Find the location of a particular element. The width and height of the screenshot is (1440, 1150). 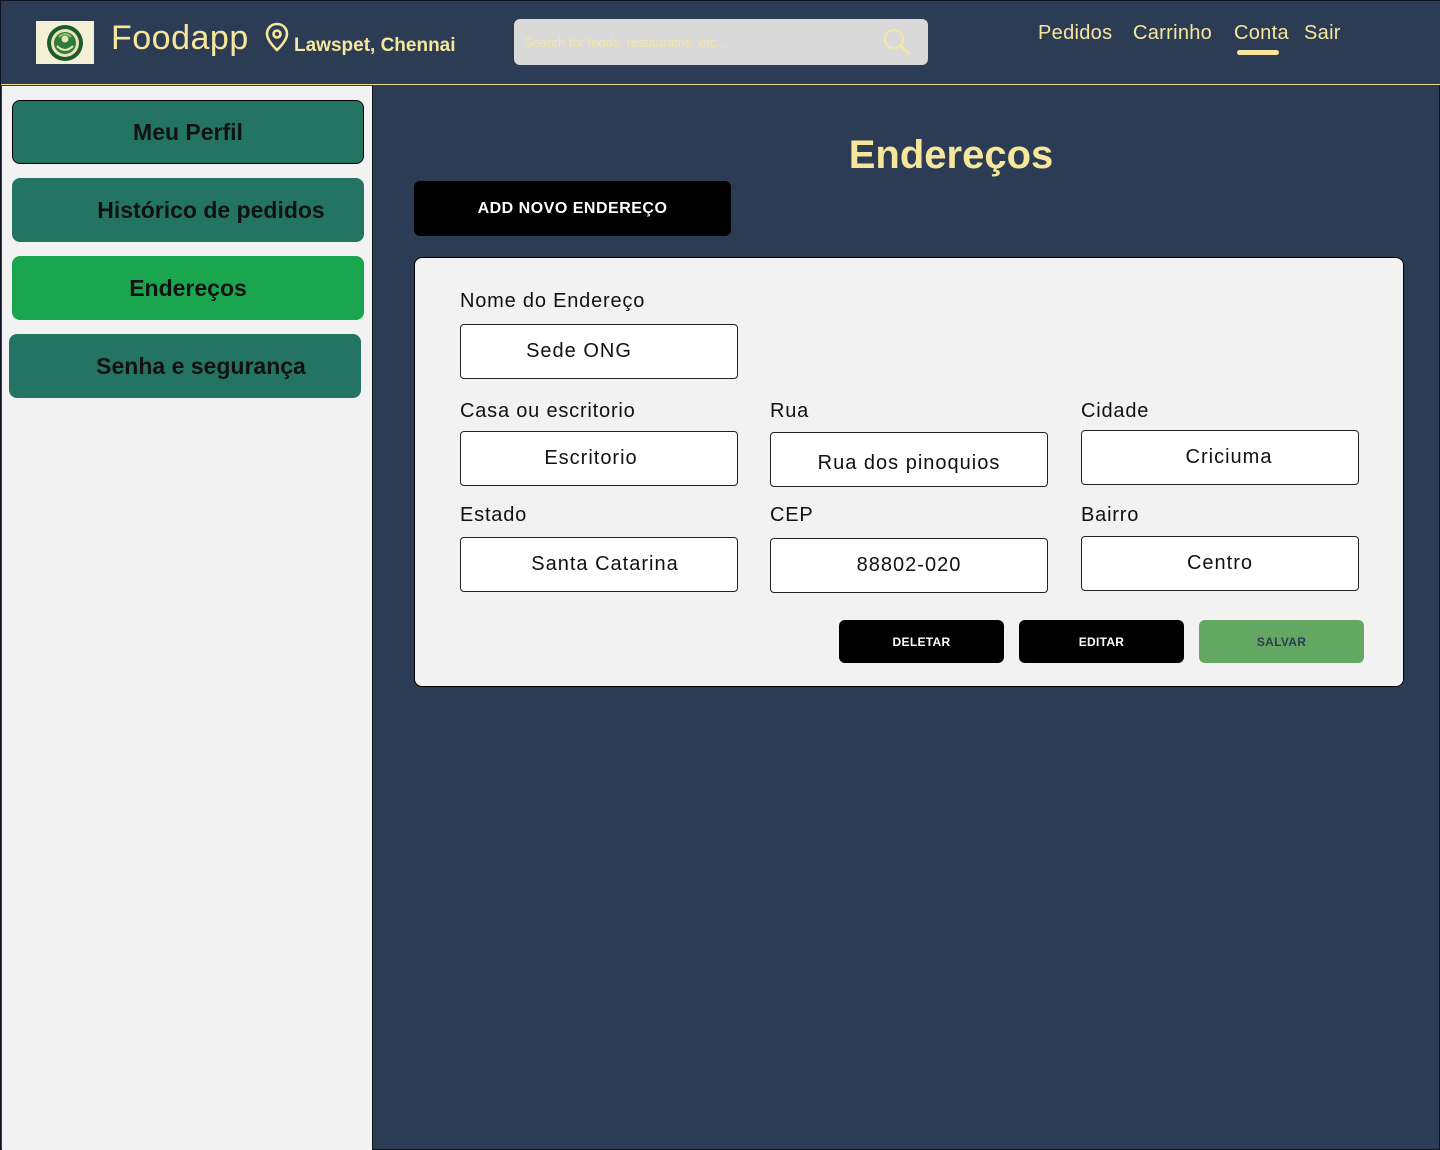

cep-field: 88802-020 is located at coordinates (909, 565).